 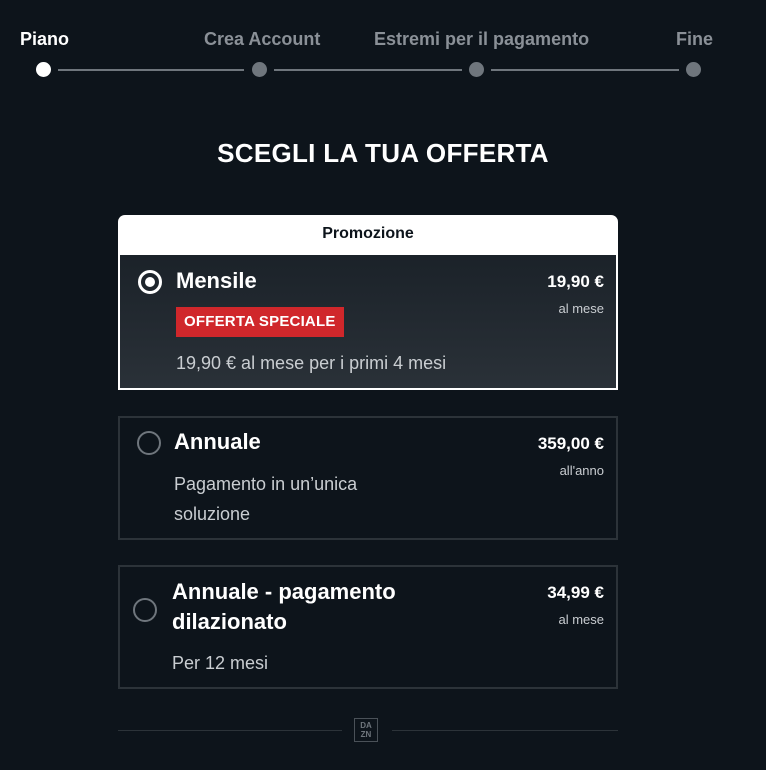 What do you see at coordinates (150, 282) in the screenshot?
I see `radio-mensile` at bounding box center [150, 282].